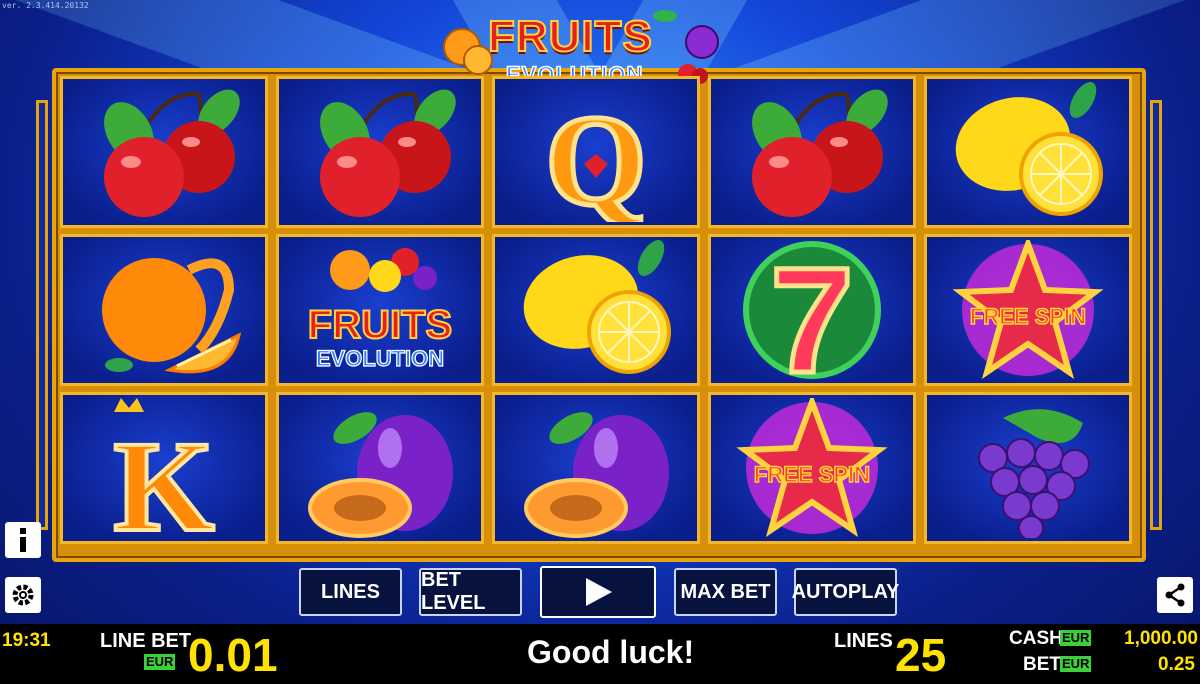  I want to click on orange-icon, so click(172, 316).